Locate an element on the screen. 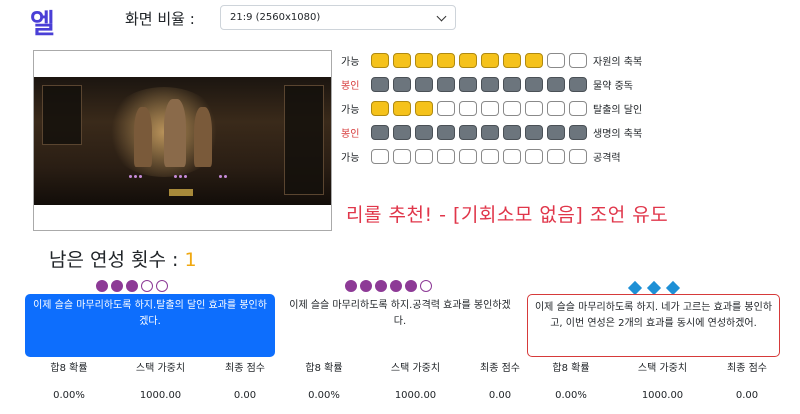 This screenshot has height=414, width=800. remaining-count: 남은 연성 횟수 : 1 is located at coordinates (123, 258).